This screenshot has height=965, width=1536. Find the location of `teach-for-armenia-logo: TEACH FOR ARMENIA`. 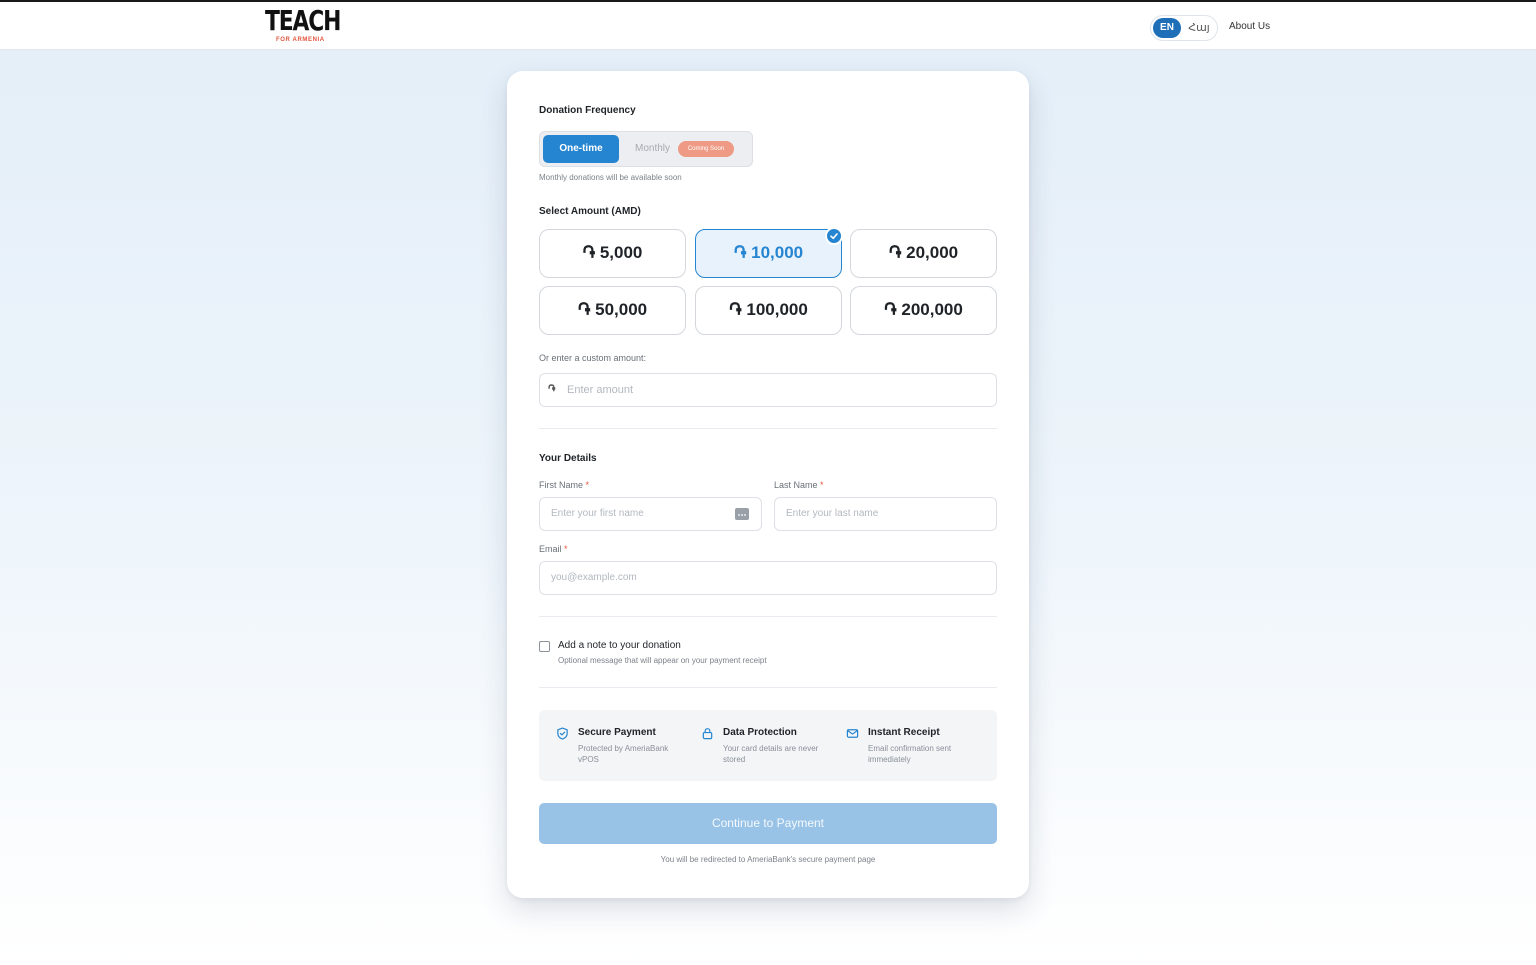

teach-for-armenia-logo: TEACH FOR ARMENIA is located at coordinates (305, 27).